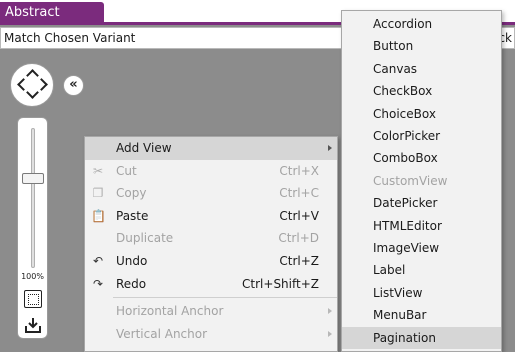 This screenshot has width=515, height=352. Describe the element at coordinates (132, 215) in the screenshot. I see `menu-item-label: Paste` at that location.